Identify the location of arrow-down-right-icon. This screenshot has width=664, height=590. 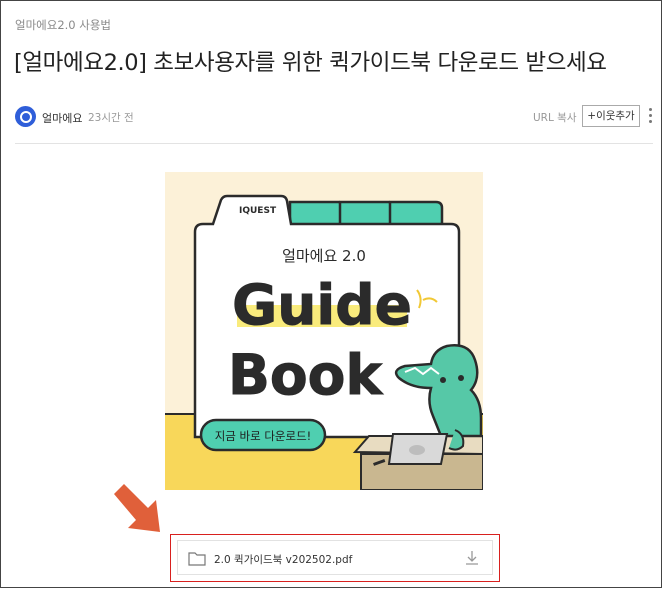
(140, 510).